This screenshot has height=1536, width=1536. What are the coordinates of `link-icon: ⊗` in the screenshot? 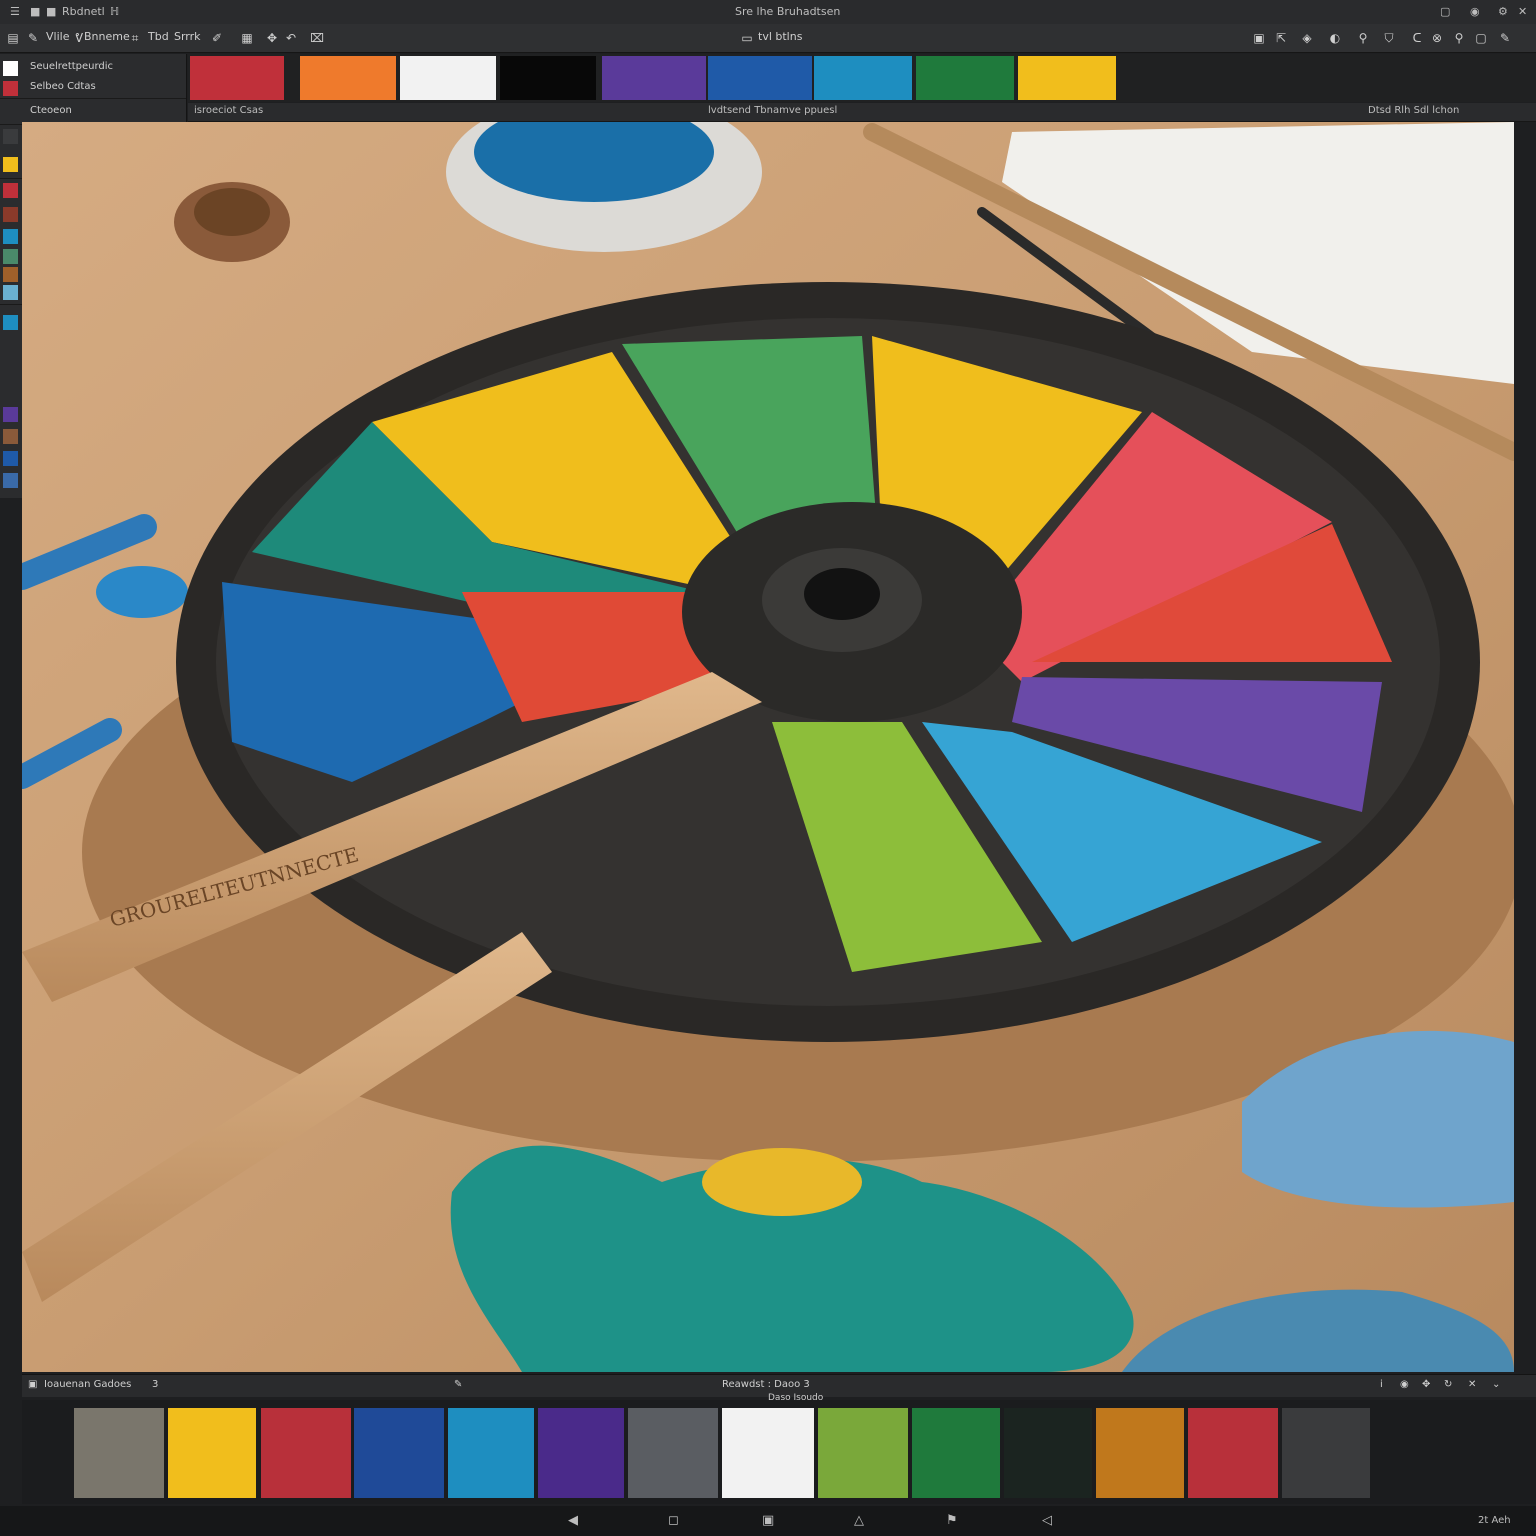 It's located at (1437, 38).